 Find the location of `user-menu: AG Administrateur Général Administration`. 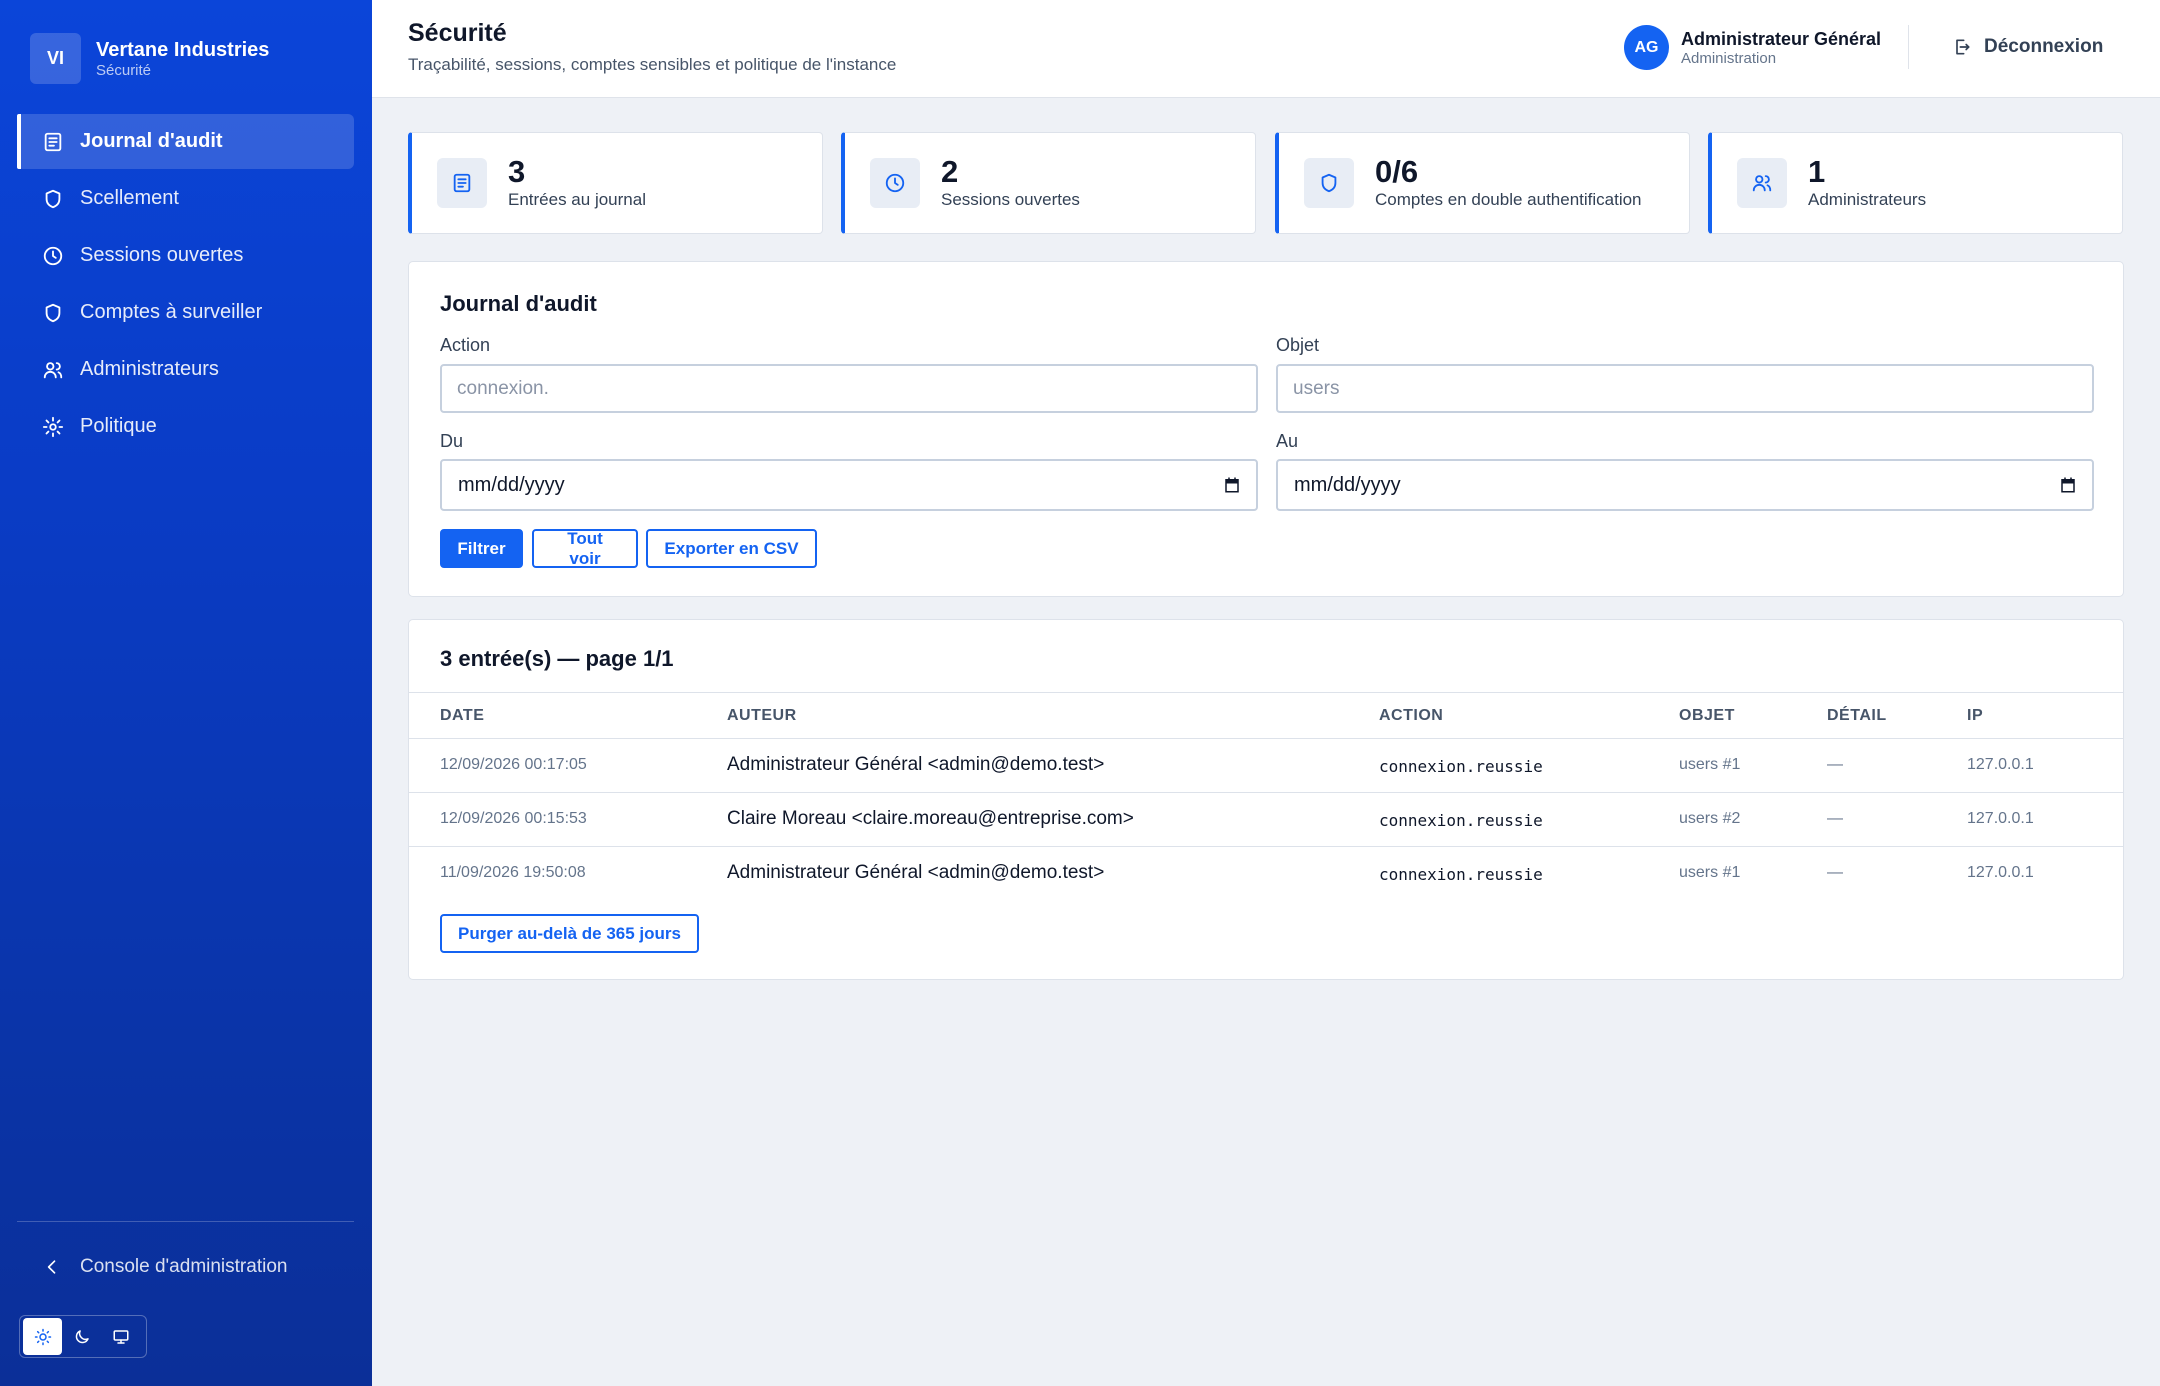

user-menu: AG Administrateur Général Administration is located at coordinates (1752, 47).